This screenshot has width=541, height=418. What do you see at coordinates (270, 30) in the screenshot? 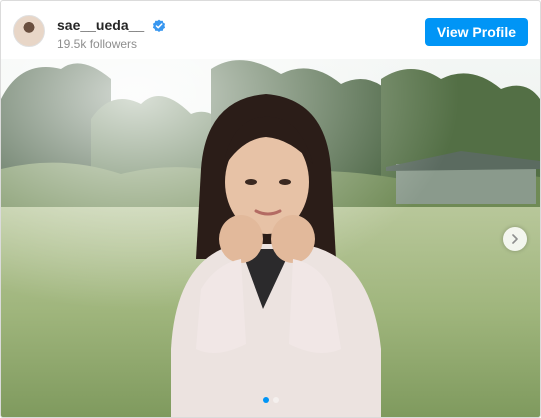
I see `post-header: sae__ueda__ 19.5k followers View Profile` at bounding box center [270, 30].